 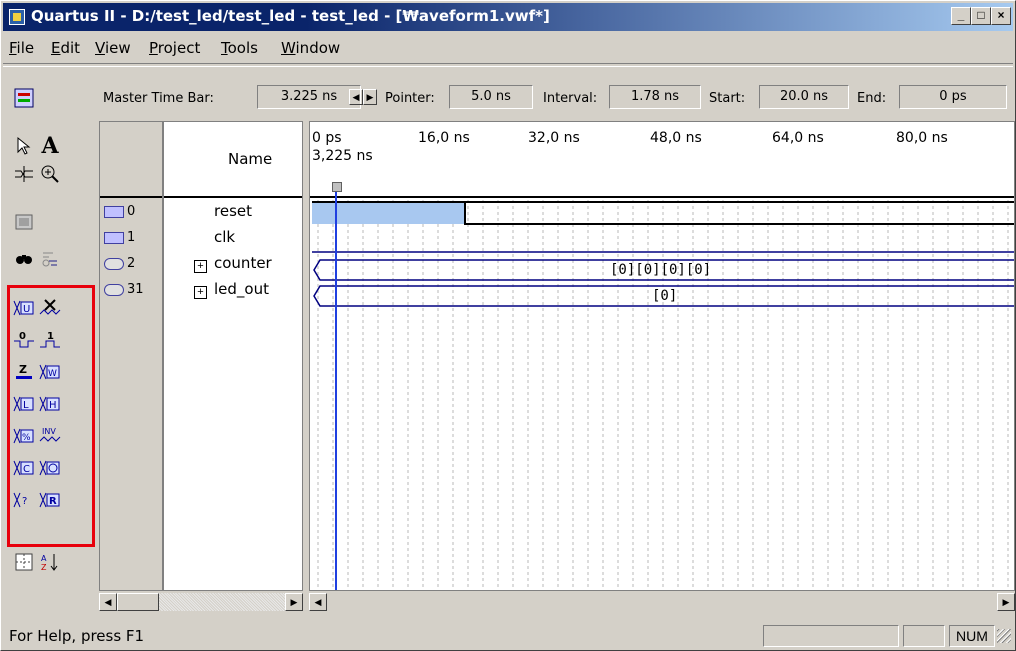 What do you see at coordinates (953, 97) in the screenshot?
I see `end-field: 0 ps` at bounding box center [953, 97].